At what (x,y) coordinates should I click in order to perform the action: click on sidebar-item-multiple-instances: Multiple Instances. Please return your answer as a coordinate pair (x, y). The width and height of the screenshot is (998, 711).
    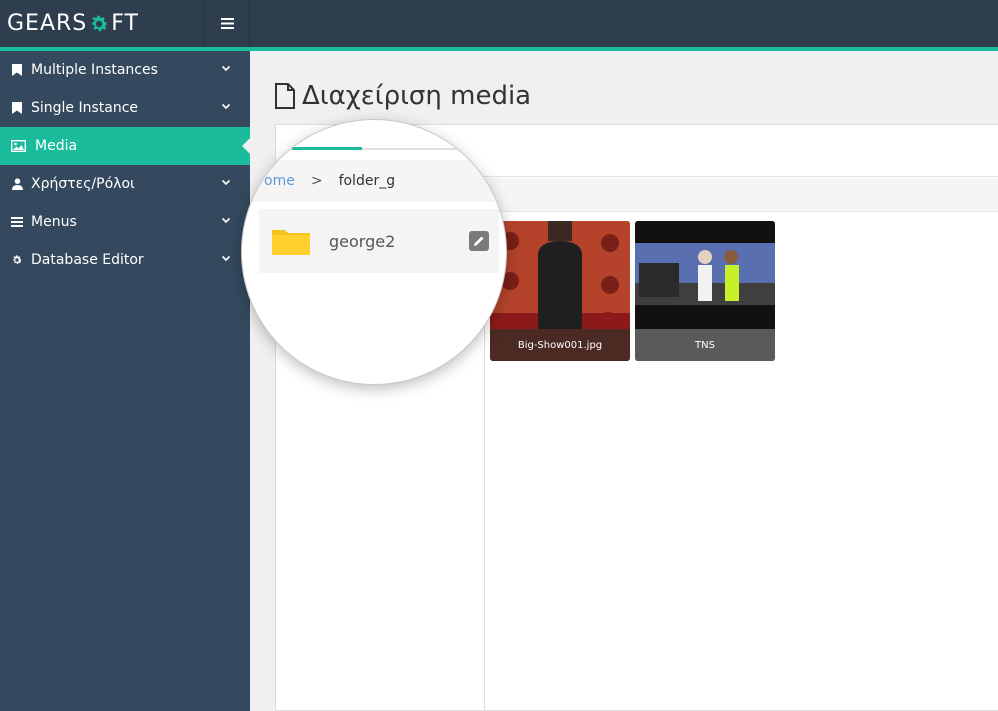
    Looking at the image, I should click on (125, 70).